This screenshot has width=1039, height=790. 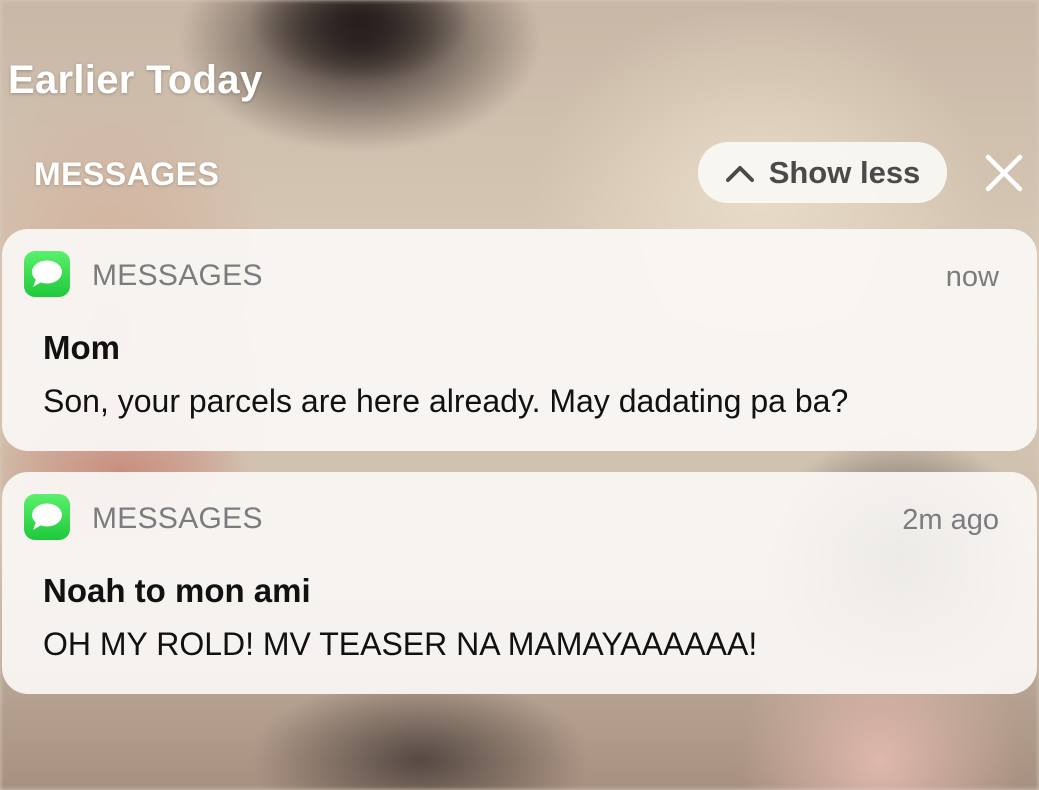 What do you see at coordinates (844, 172) in the screenshot?
I see `show-less-label: Show less` at bounding box center [844, 172].